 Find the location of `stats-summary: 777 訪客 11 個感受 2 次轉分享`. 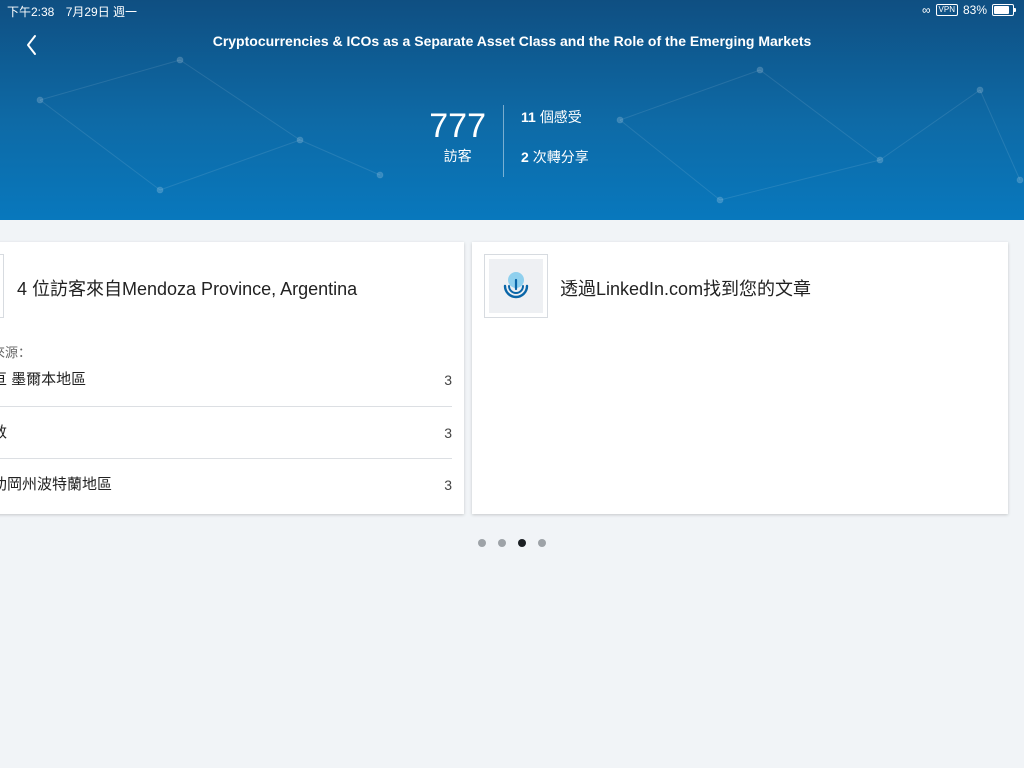

stats-summary: 777 訪客 11 個感受 2 次轉分享 is located at coordinates (512, 140).